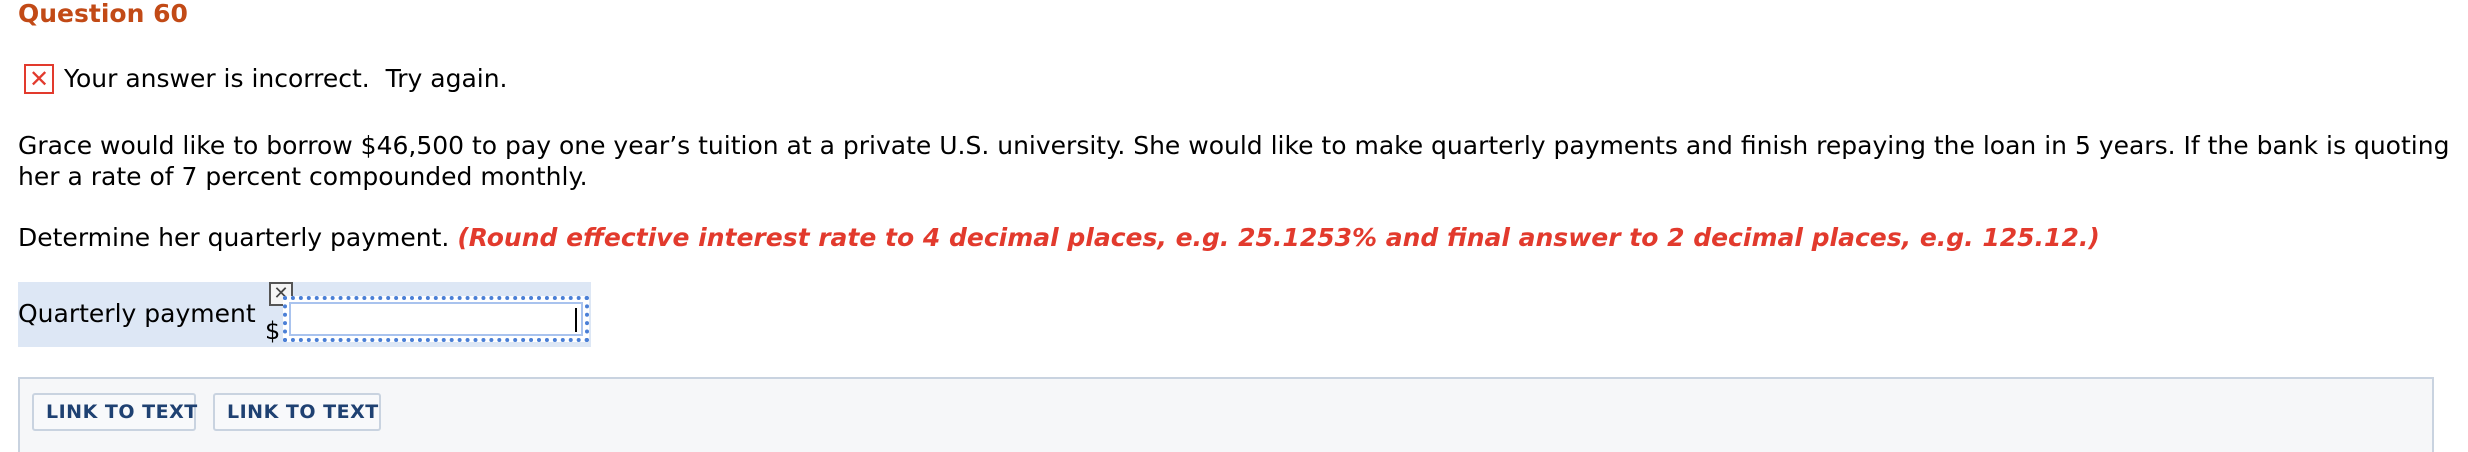 This screenshot has width=2468, height=452. What do you see at coordinates (576, 320) in the screenshot?
I see `text-caret` at bounding box center [576, 320].